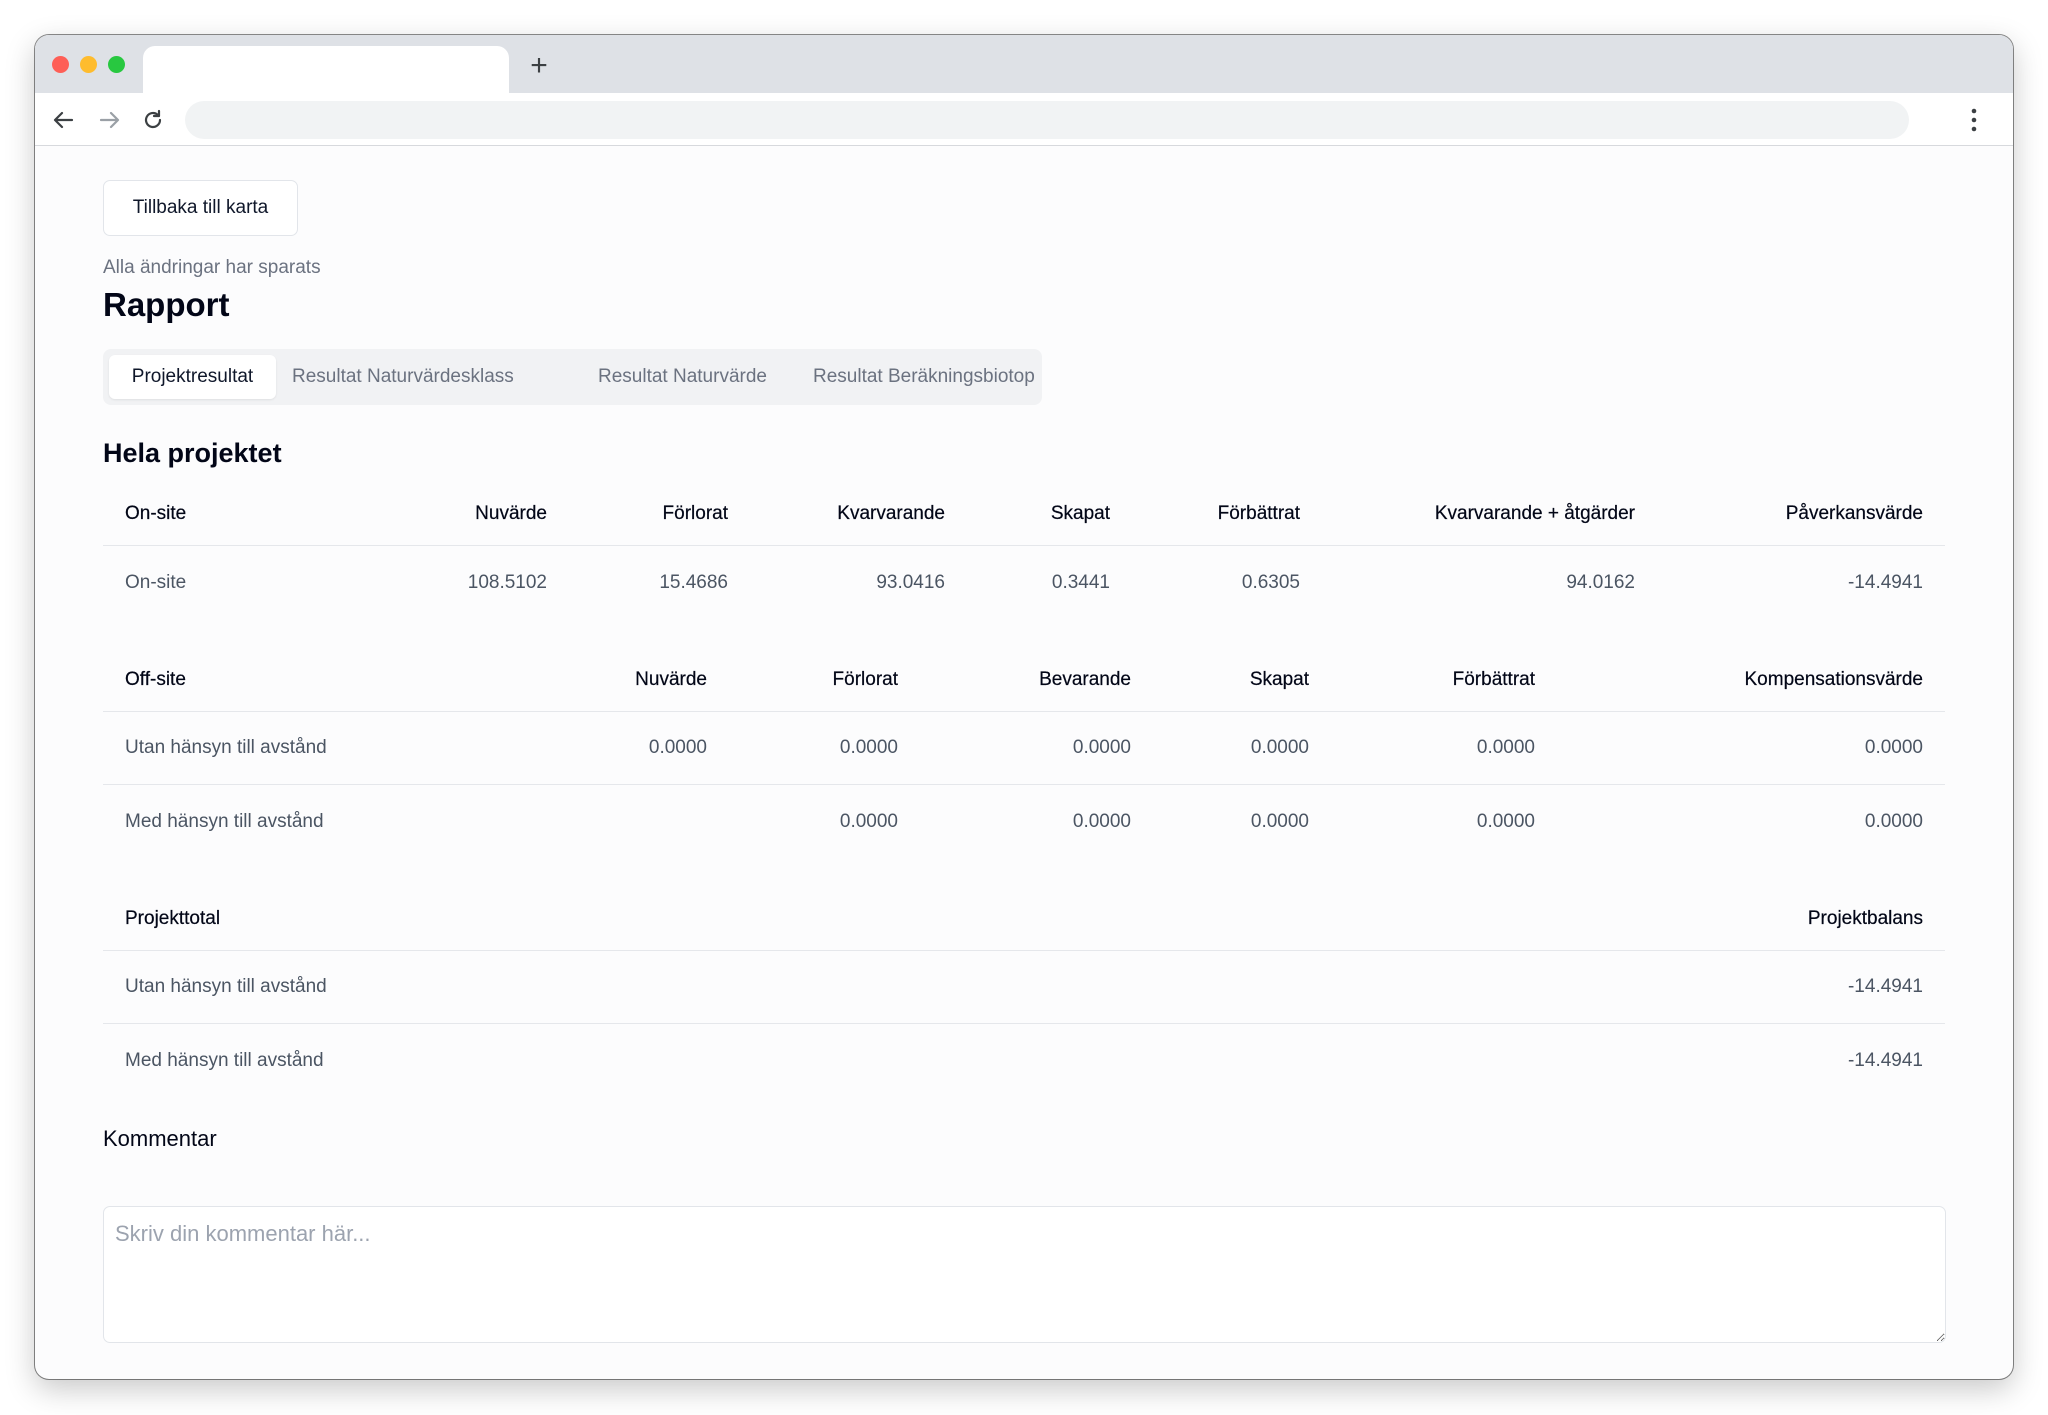 This screenshot has width=2048, height=1415. I want to click on browser-toolbar, so click(1024, 119).